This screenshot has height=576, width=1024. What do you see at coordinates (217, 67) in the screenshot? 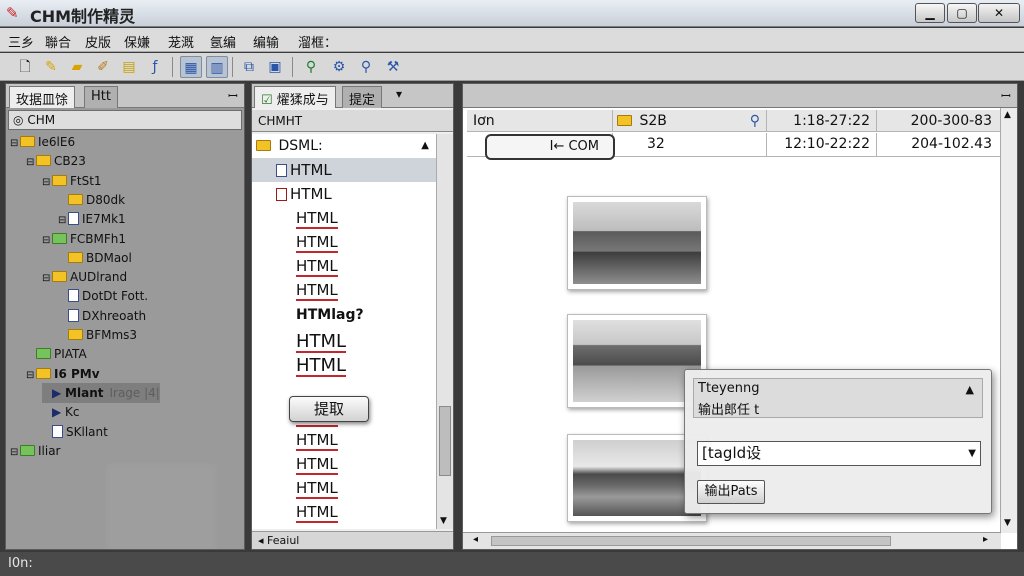
I see `page-icon: ▥` at bounding box center [217, 67].